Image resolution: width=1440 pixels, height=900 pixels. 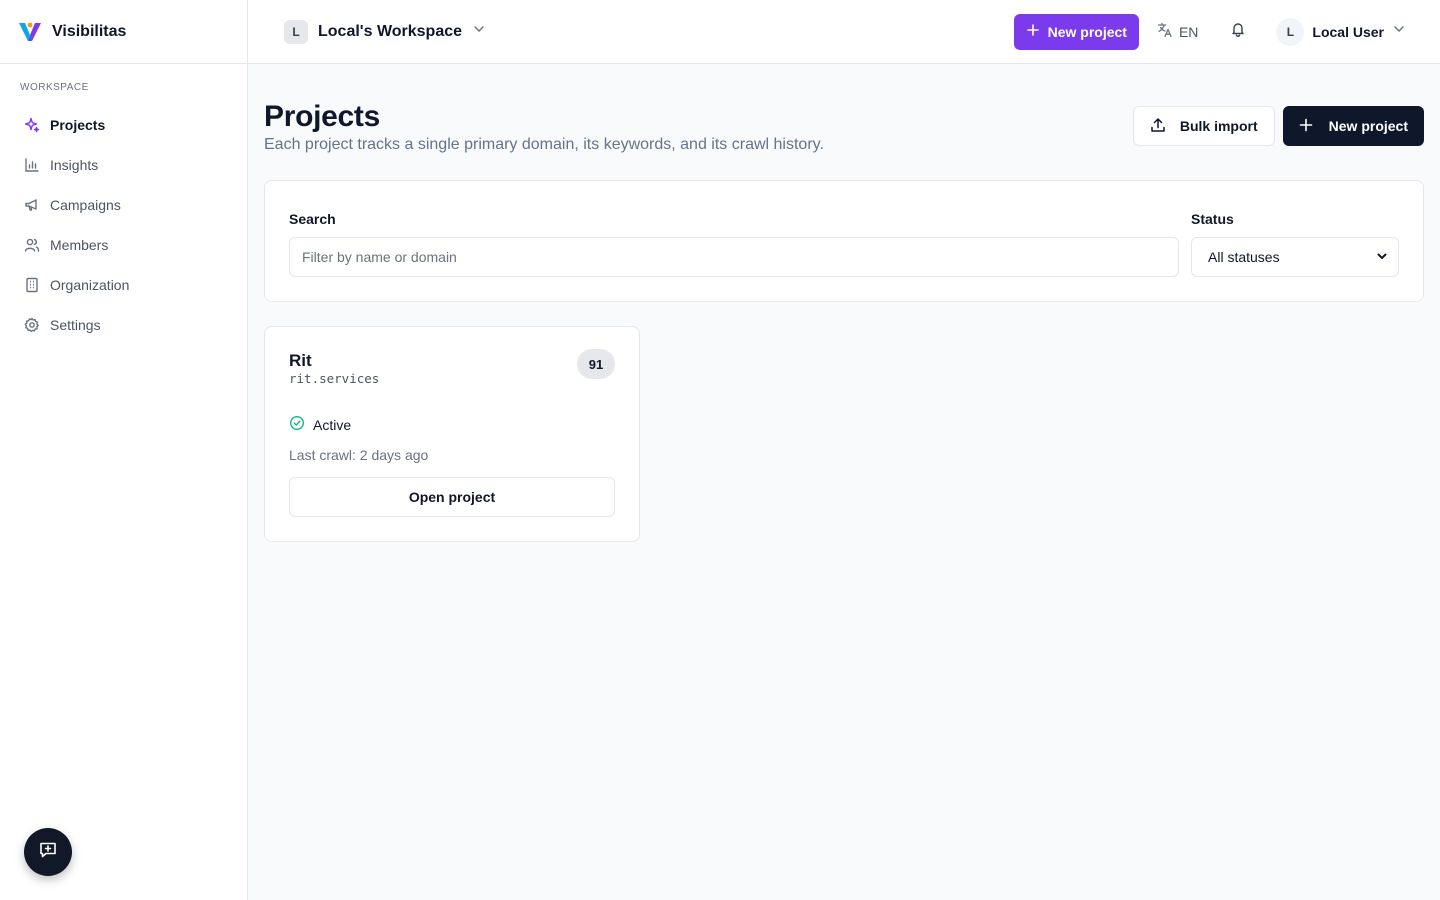 I want to click on topbar-new-project-button: New project, so click(x=1076, y=31).